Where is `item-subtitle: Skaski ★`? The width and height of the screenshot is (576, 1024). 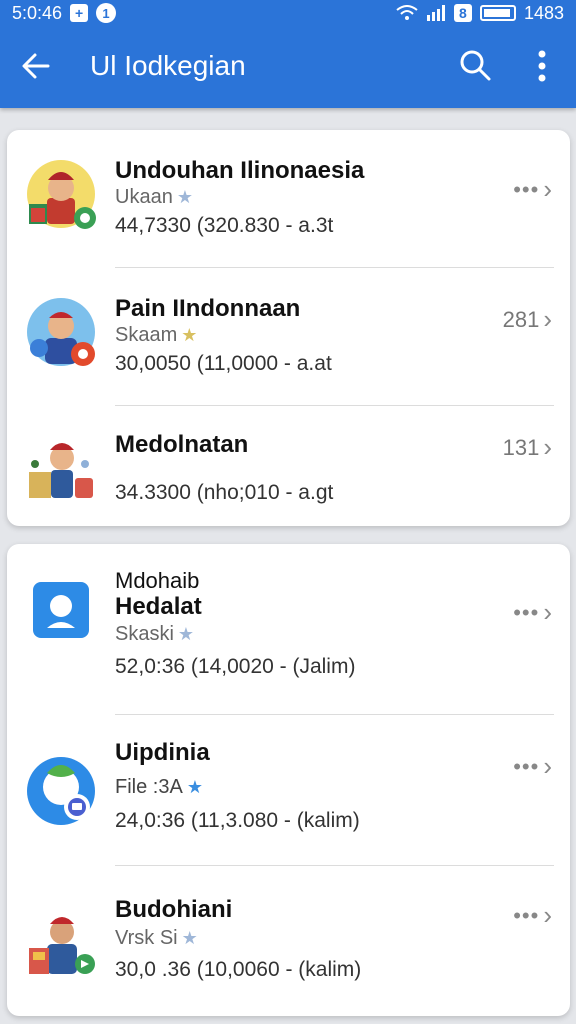 item-subtitle: Skaski ★ is located at coordinates (154, 634).